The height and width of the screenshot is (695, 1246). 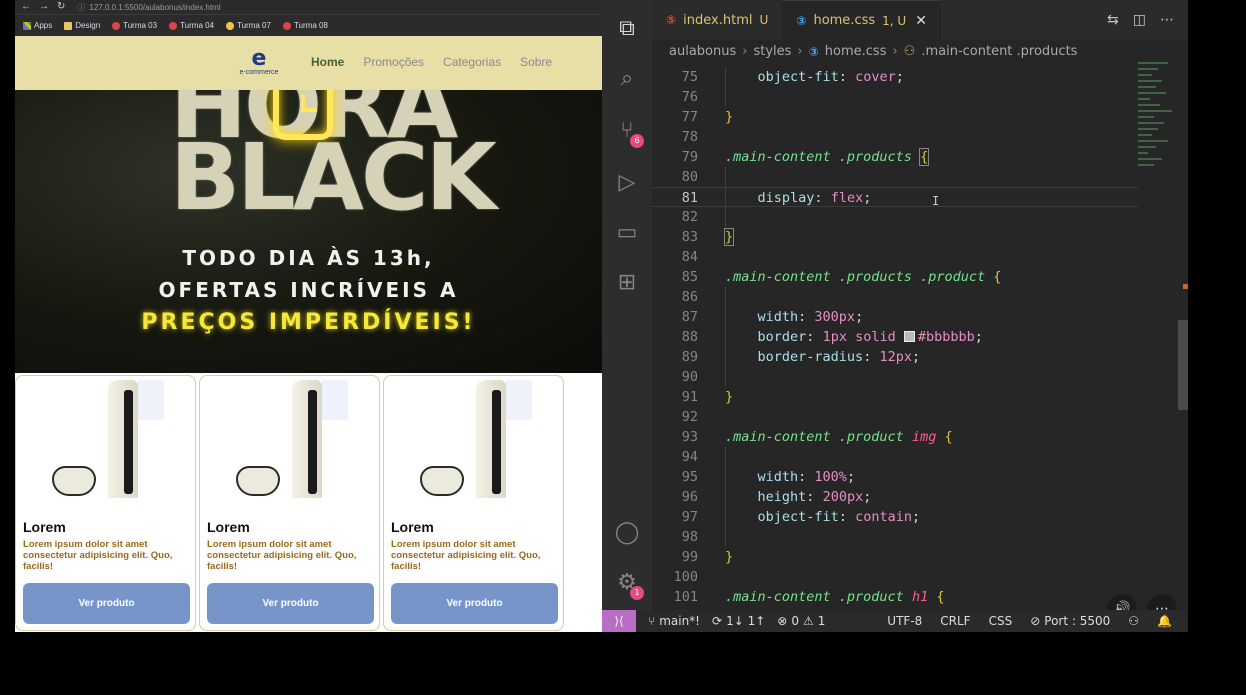 I want to click on tab-label: home.css, so click(x=844, y=20).